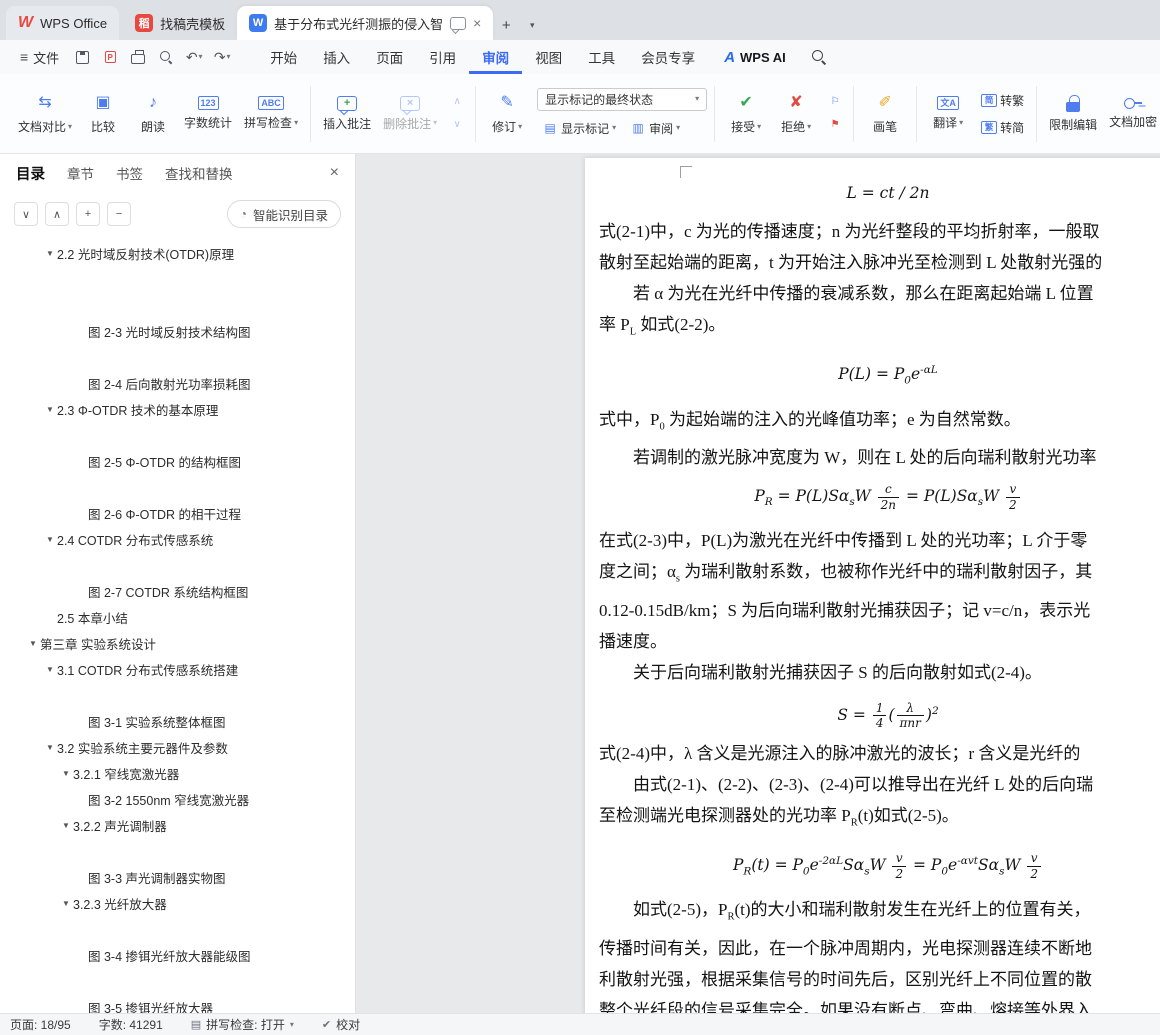 This screenshot has height=1035, width=1160. Describe the element at coordinates (532, 25) in the screenshot. I see `tab-list-dropdown: ▾` at that location.